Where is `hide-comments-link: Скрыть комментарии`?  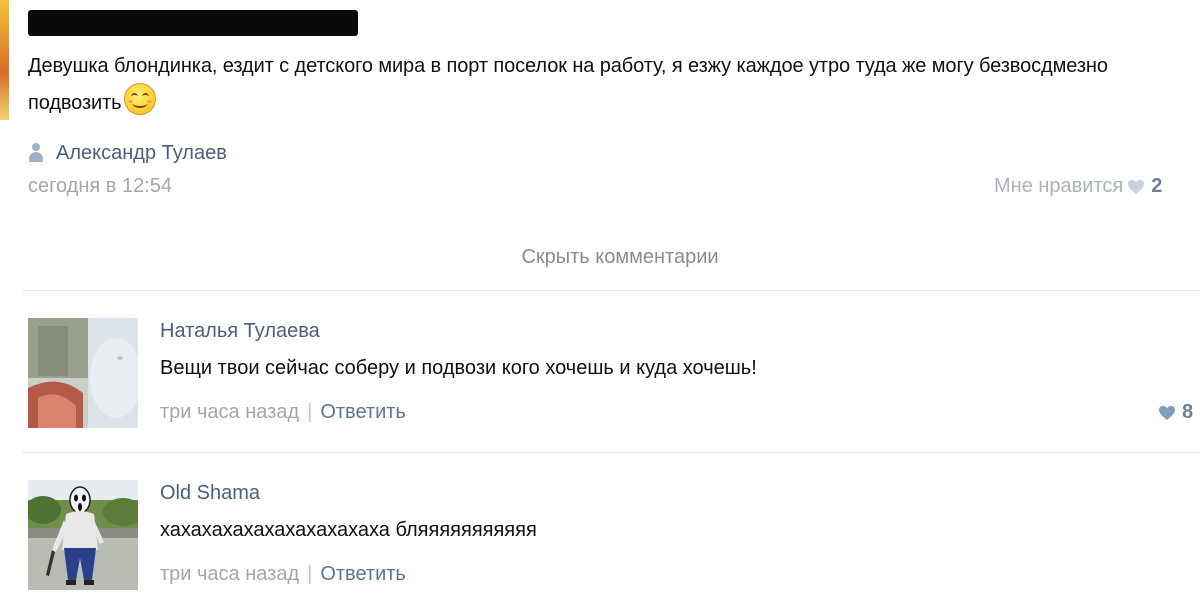
hide-comments-link: Скрыть комментарии is located at coordinates (600, 257).